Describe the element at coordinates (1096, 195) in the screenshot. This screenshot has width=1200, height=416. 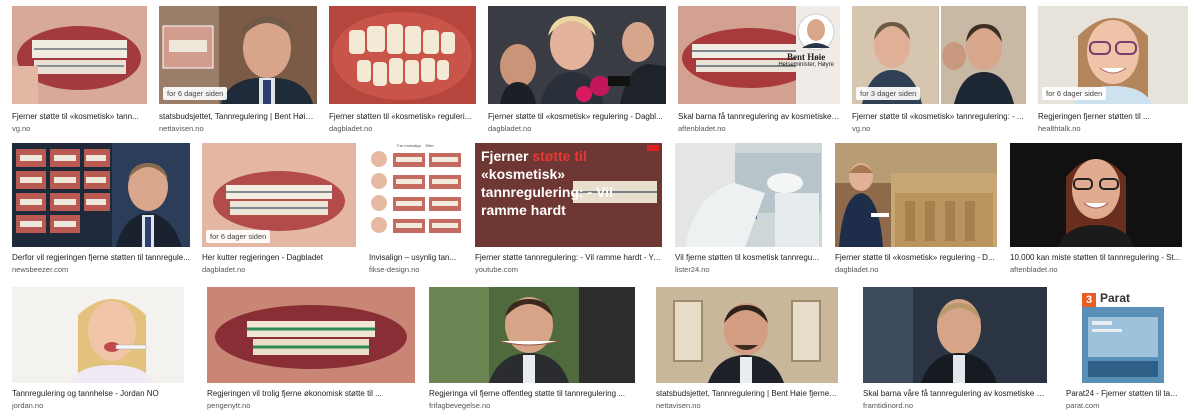
I see `woman-glasses-photo` at that location.